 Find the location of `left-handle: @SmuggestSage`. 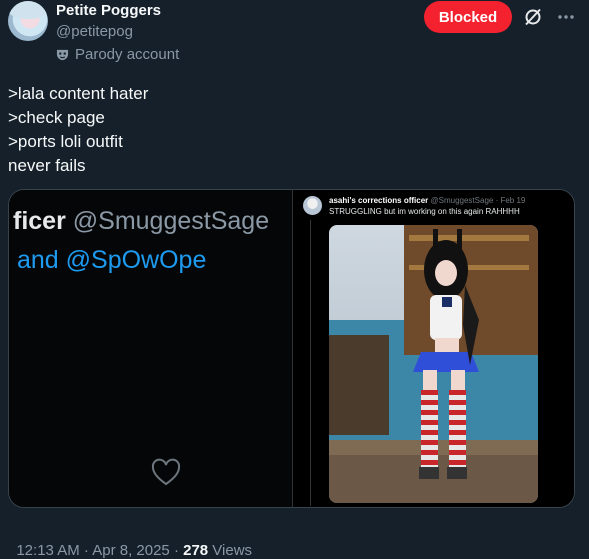

left-handle: @SmuggestSage is located at coordinates (171, 221).